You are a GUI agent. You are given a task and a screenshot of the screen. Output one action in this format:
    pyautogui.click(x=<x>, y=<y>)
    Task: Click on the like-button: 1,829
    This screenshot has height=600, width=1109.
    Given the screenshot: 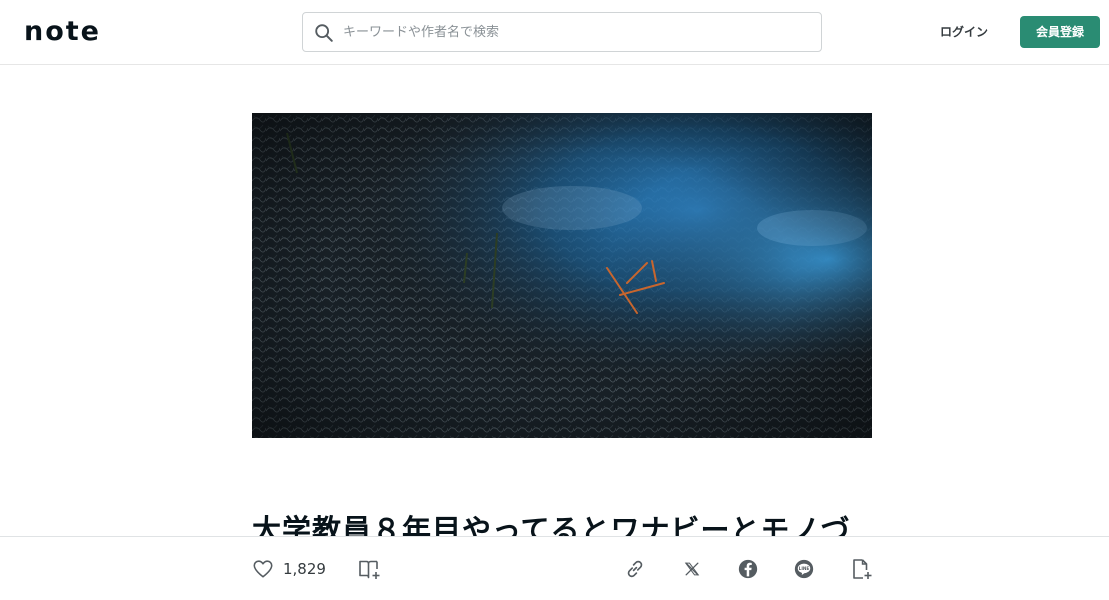 What is the action you would take?
    pyautogui.click(x=289, y=569)
    